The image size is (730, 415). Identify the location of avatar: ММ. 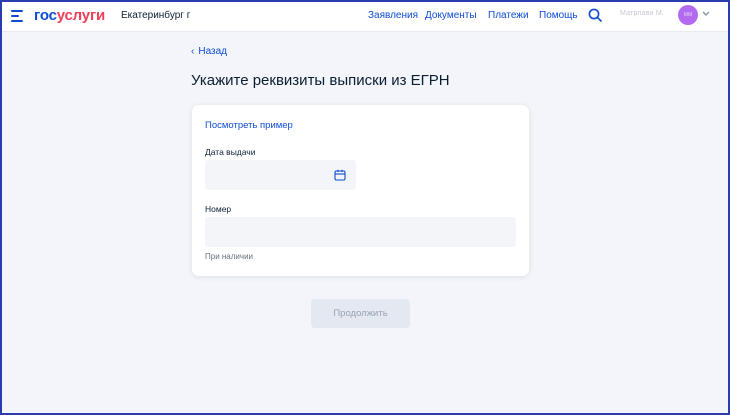
(688, 15).